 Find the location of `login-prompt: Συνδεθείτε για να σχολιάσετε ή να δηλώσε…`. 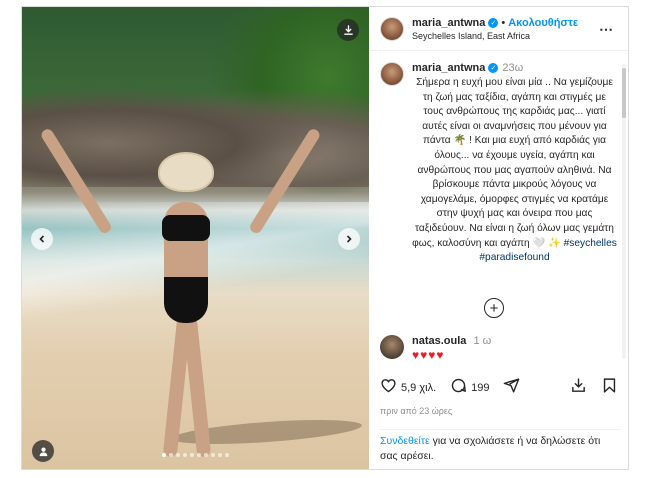

login-prompt: Συνδεθείτε για να σχολιάσετε ή να δηλώσε… is located at coordinates (500, 446).